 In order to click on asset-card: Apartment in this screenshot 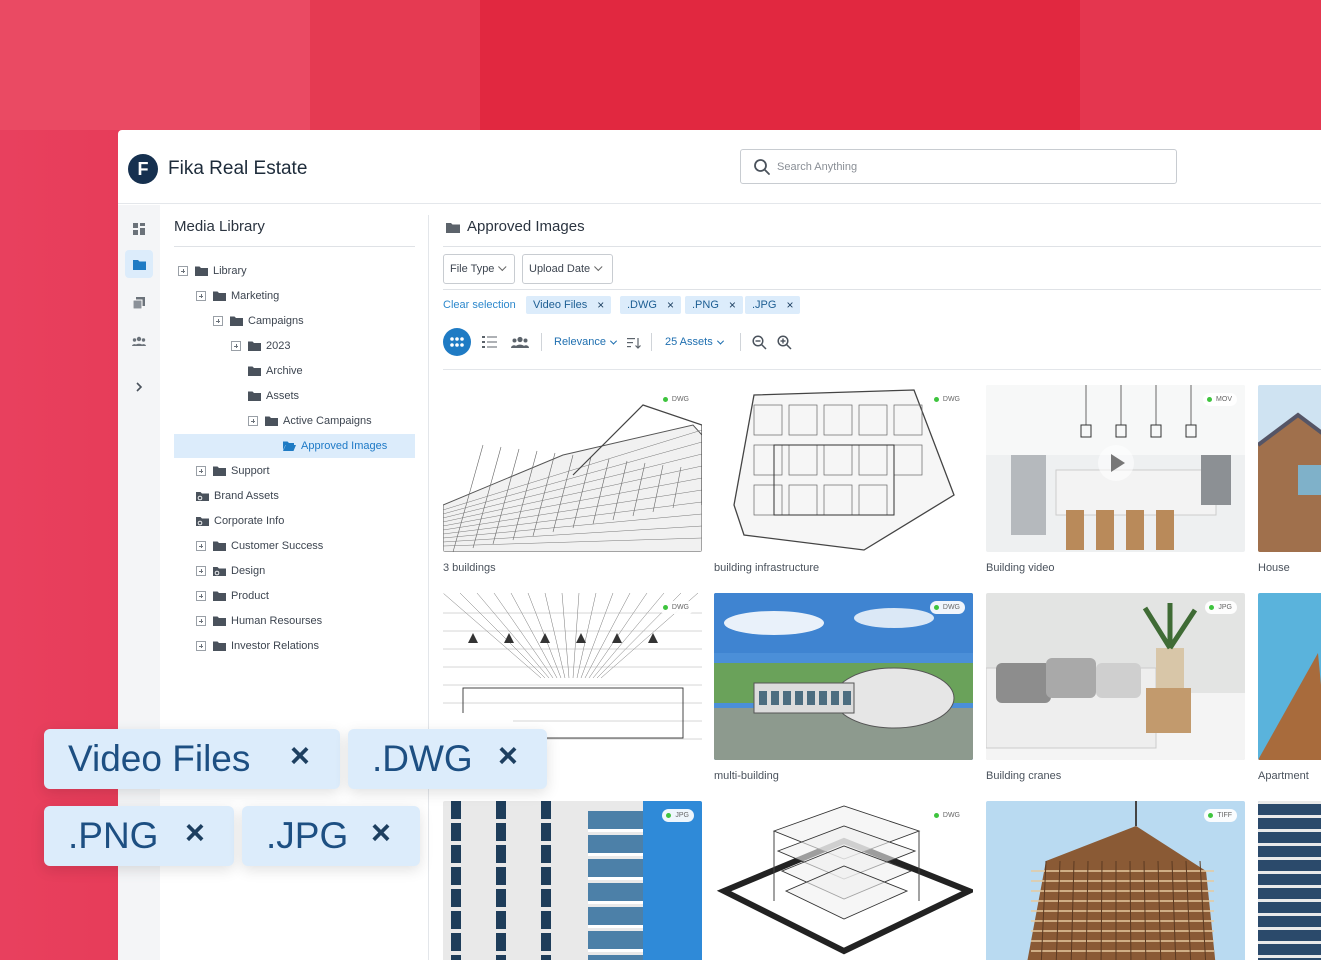, I will do `click(1289, 693)`.